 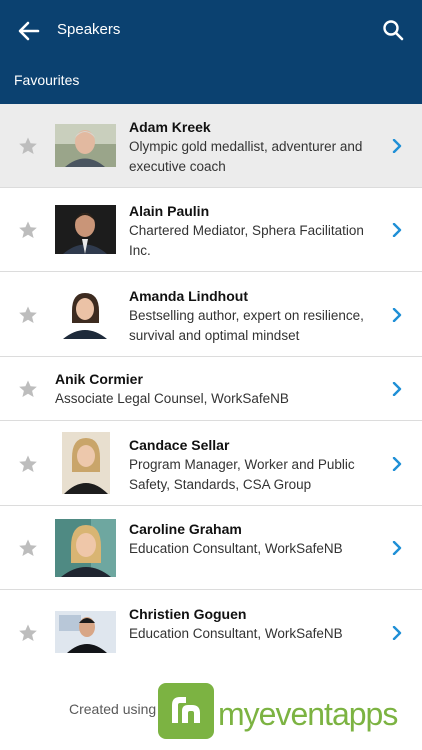 I want to click on speaker-name: Candace Sellar, so click(x=179, y=445).